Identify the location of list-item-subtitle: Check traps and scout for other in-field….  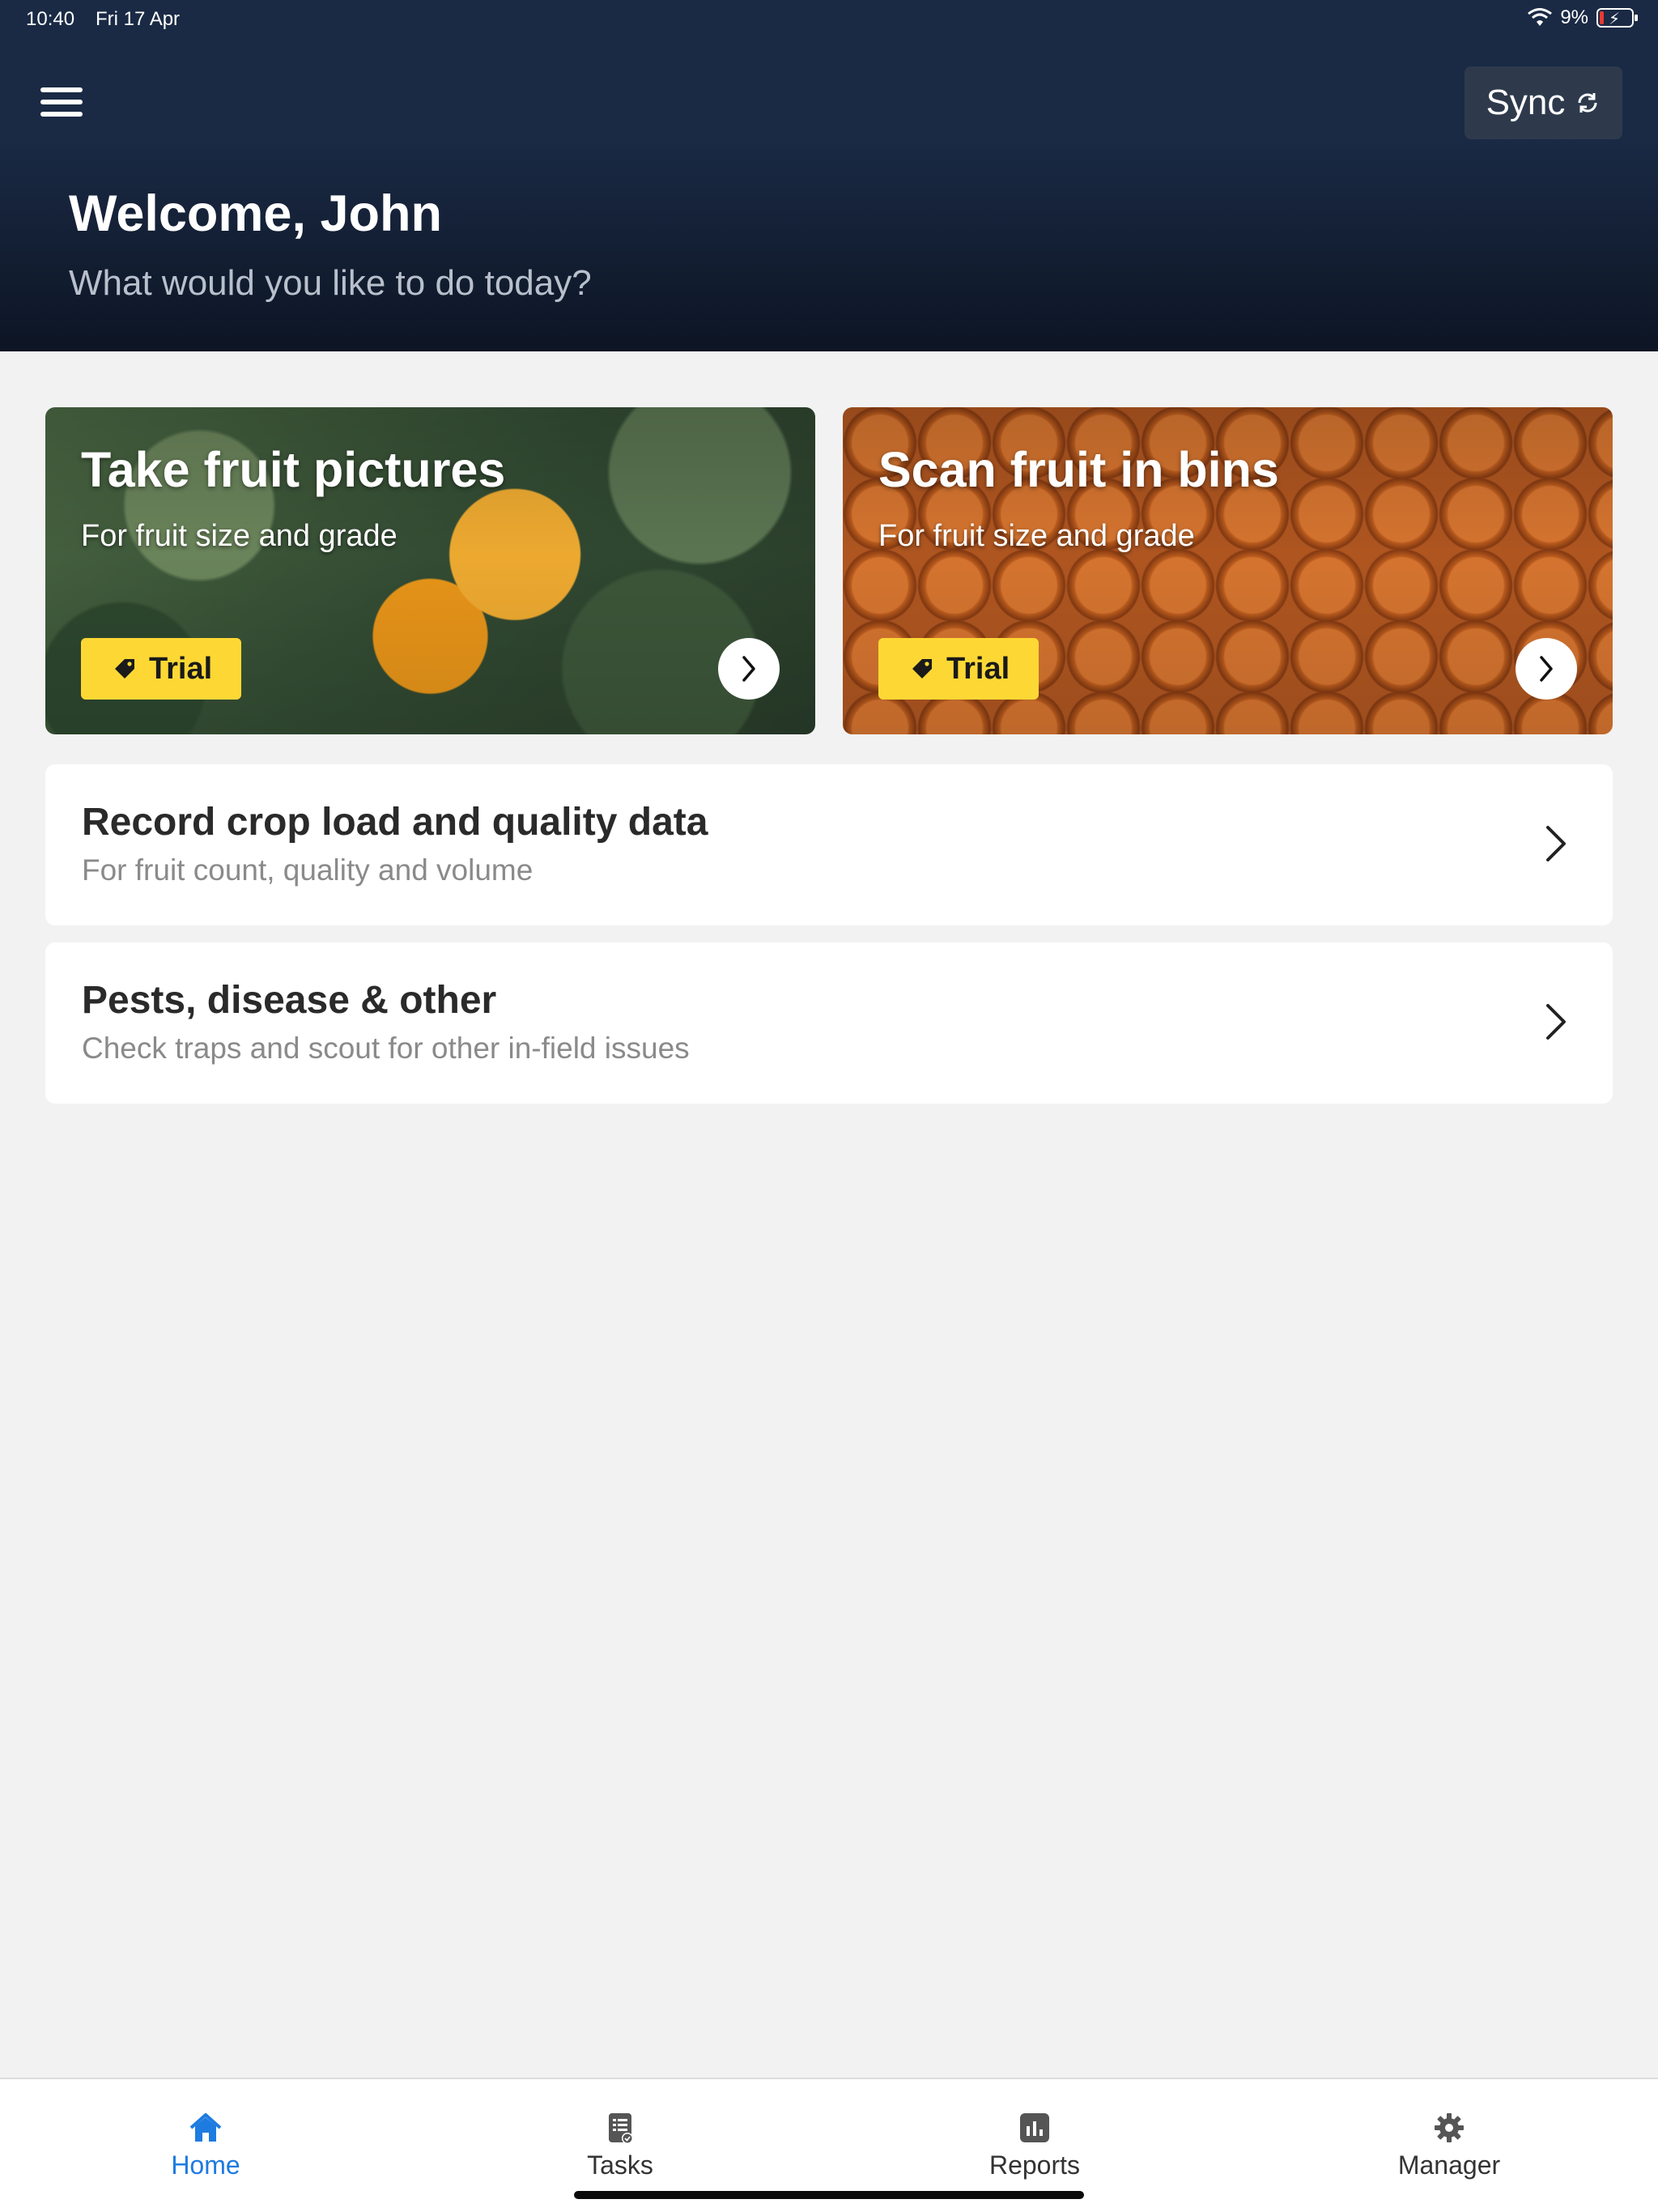
(386, 1048).